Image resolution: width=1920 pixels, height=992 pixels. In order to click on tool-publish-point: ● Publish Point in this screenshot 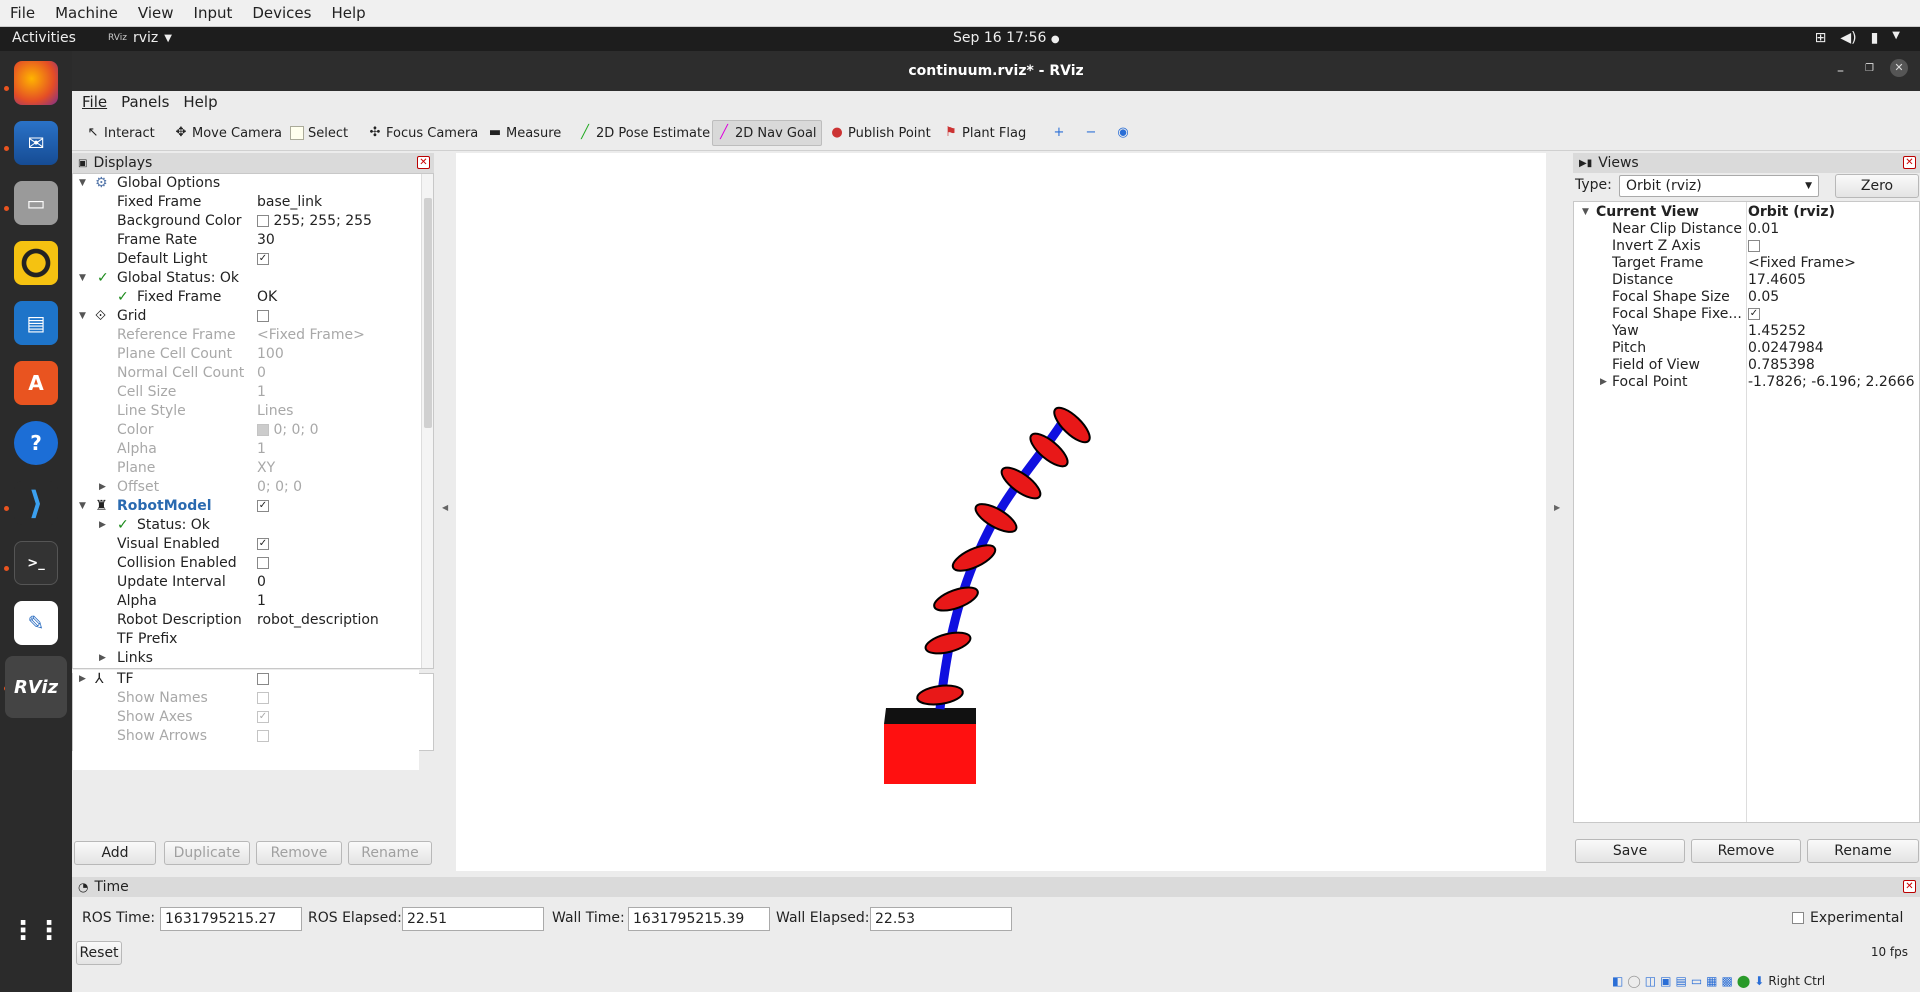, I will do `click(880, 133)`.